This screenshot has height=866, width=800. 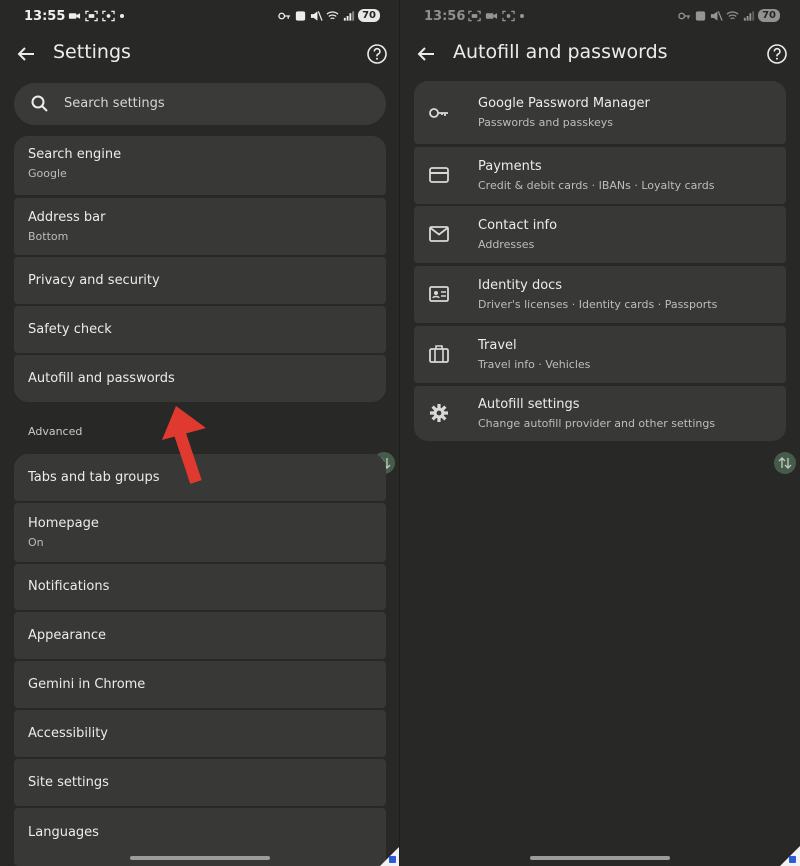 What do you see at coordinates (184, 445) in the screenshot?
I see `red-arrow-annotation` at bounding box center [184, 445].